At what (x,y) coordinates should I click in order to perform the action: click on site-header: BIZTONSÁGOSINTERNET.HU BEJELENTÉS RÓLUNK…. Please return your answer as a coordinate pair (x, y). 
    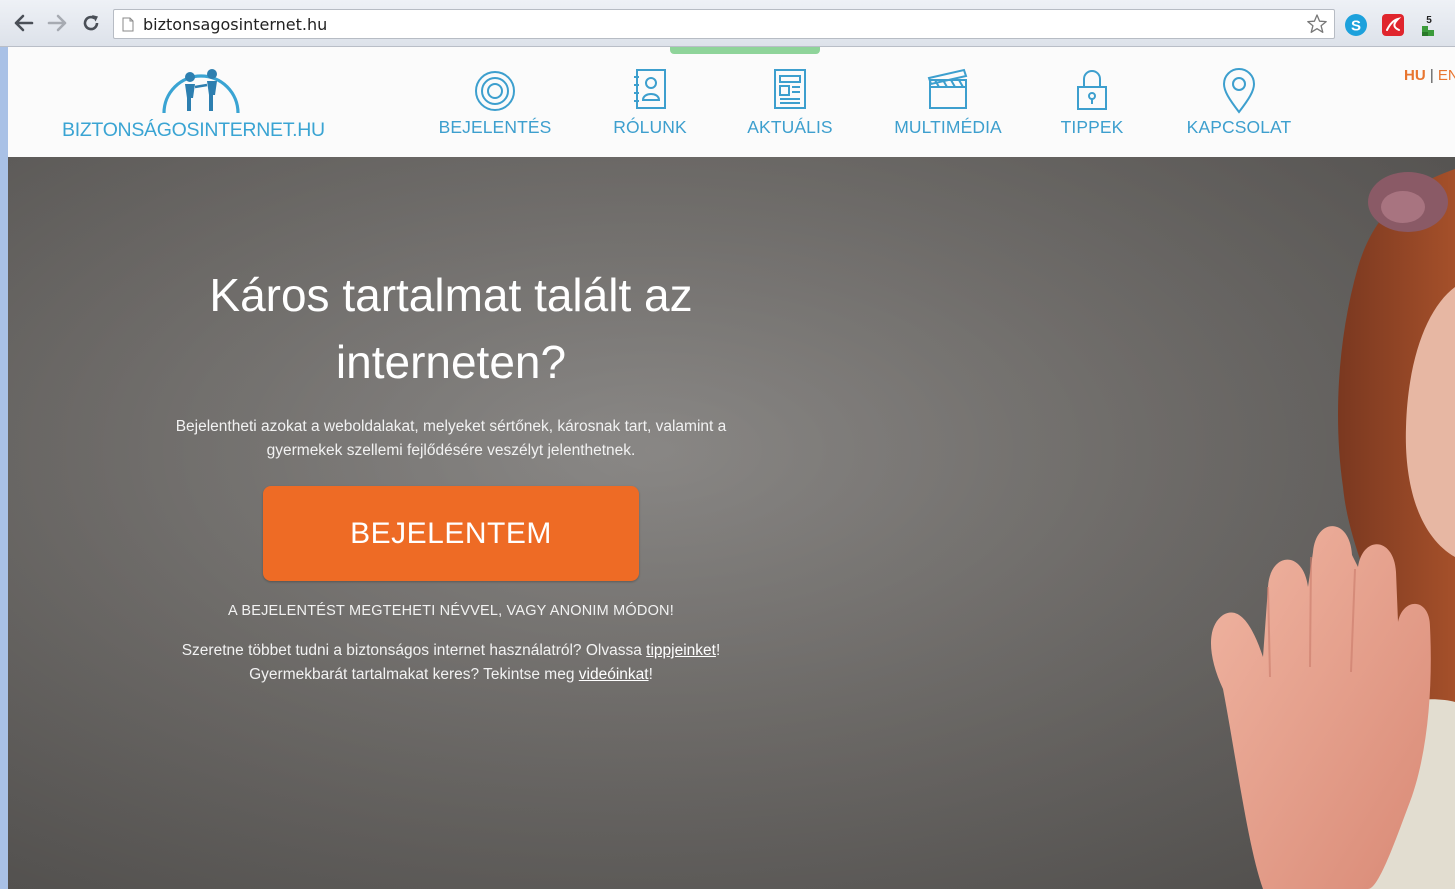
    Looking at the image, I should click on (731, 102).